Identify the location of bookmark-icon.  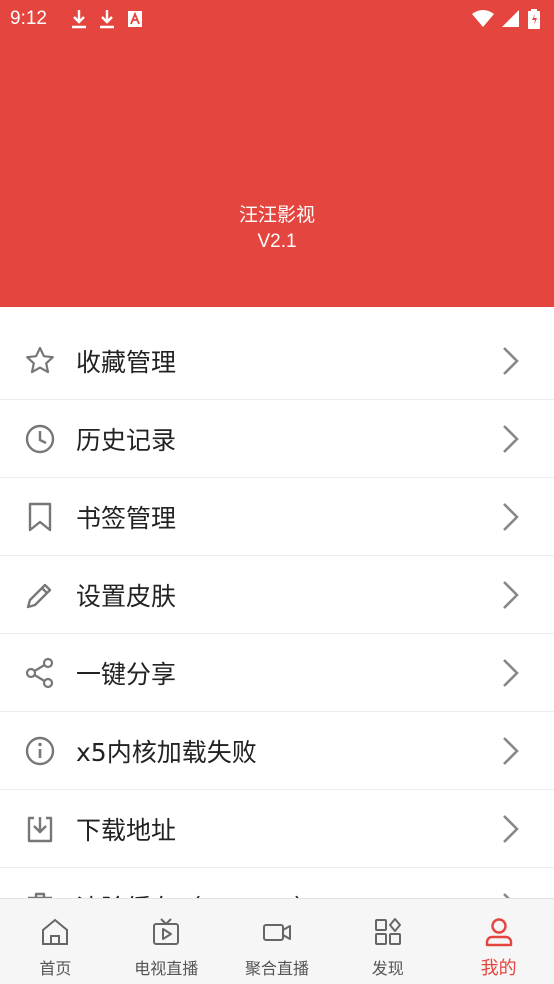
(40, 516).